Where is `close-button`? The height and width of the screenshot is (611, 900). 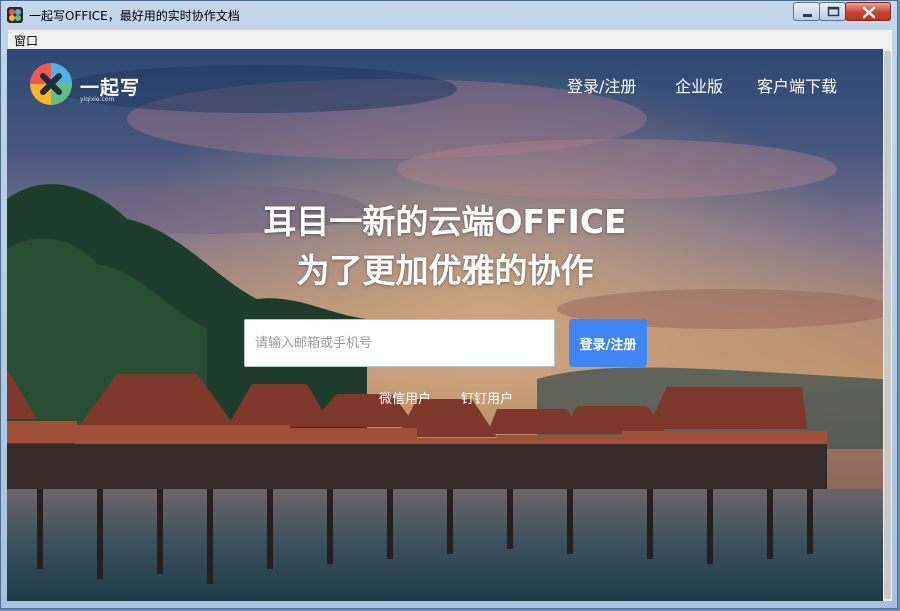
close-button is located at coordinates (868, 11).